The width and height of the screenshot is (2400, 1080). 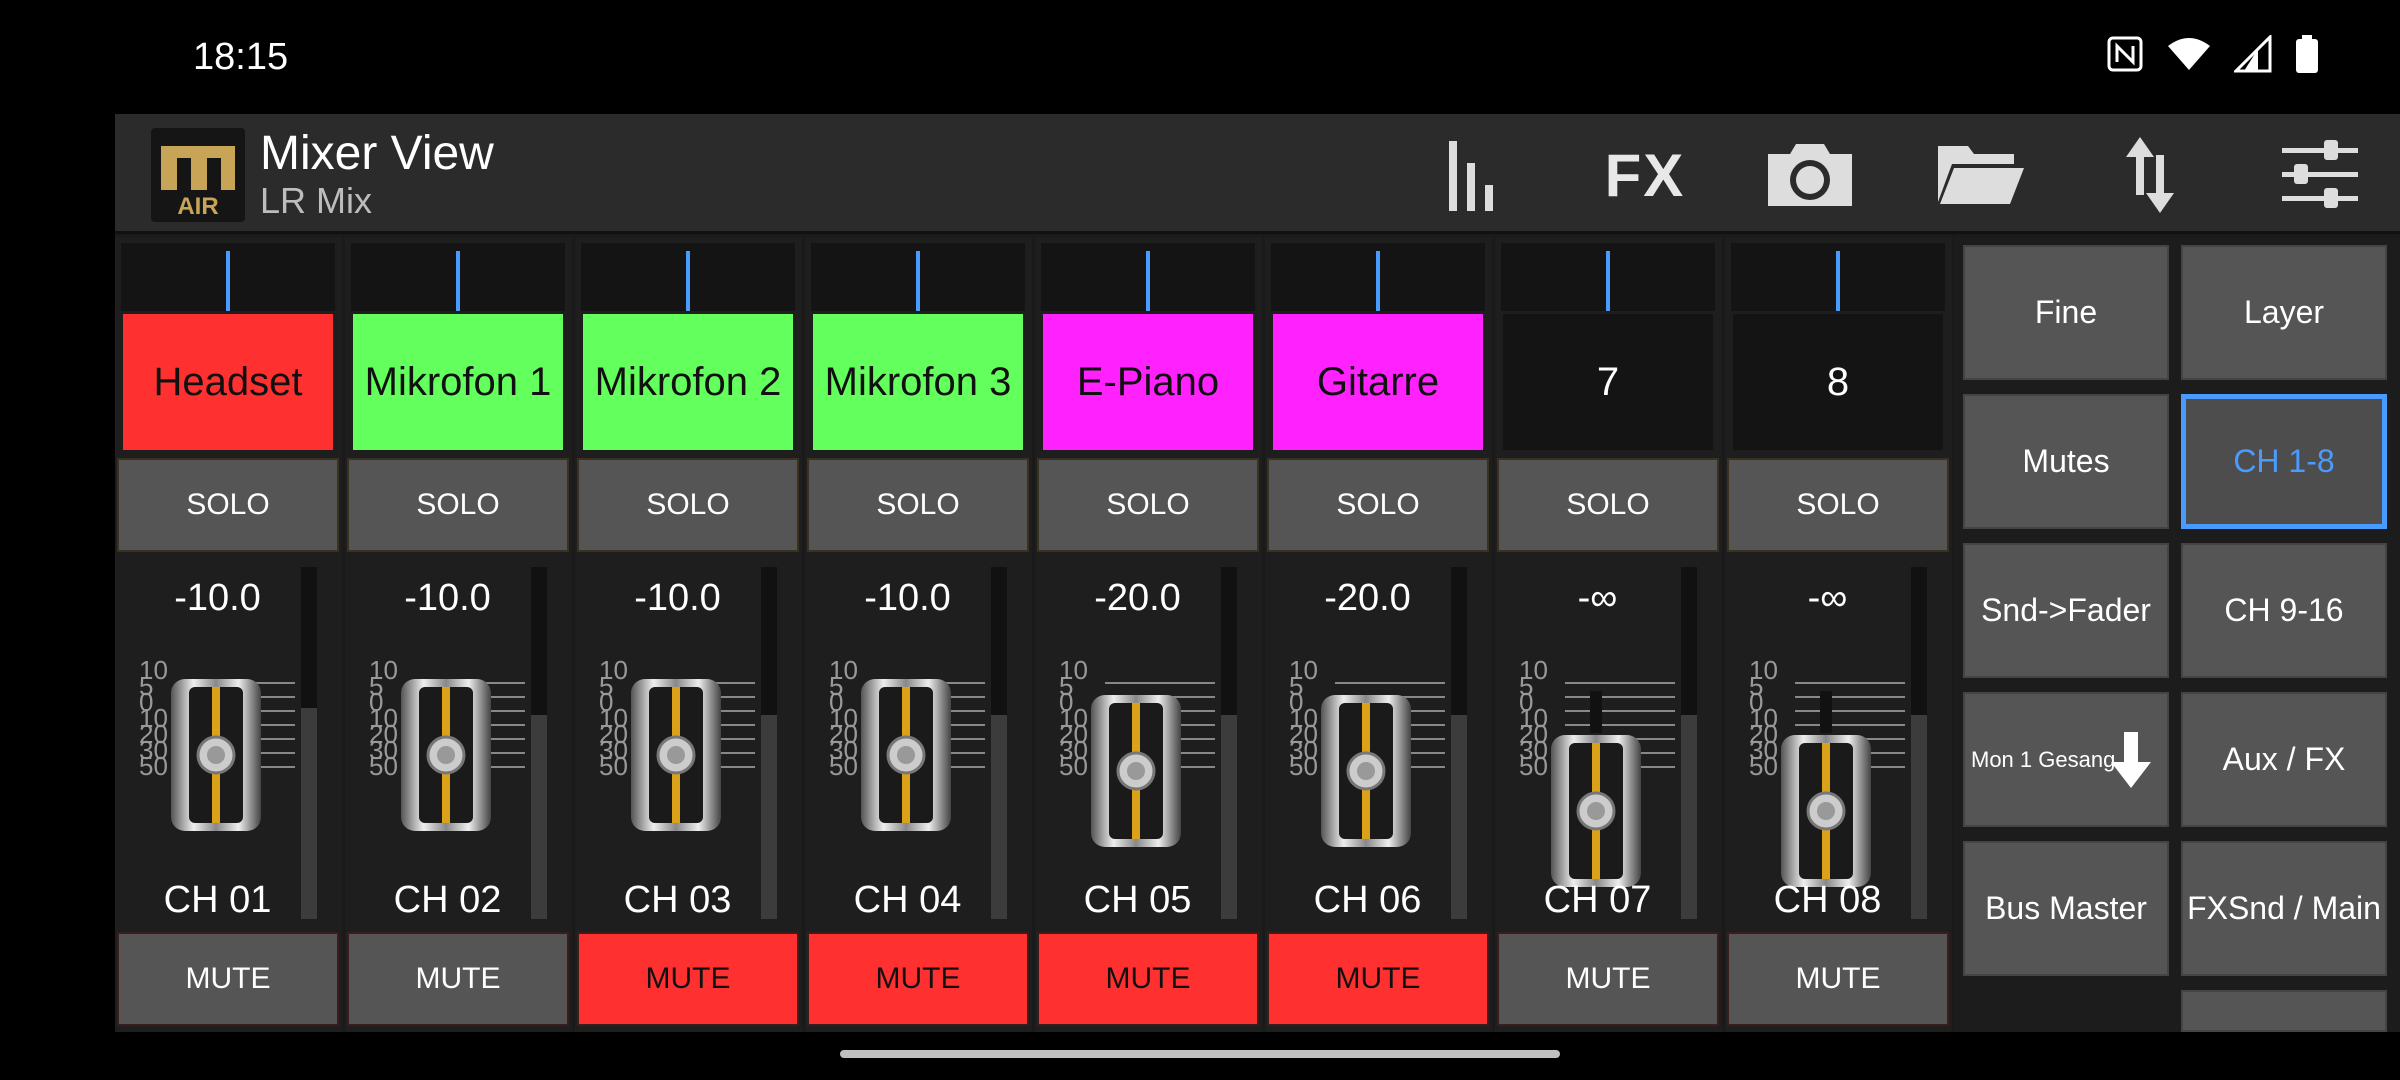 What do you see at coordinates (2284, 312) in the screenshot?
I see `panel-button-layer: Layer` at bounding box center [2284, 312].